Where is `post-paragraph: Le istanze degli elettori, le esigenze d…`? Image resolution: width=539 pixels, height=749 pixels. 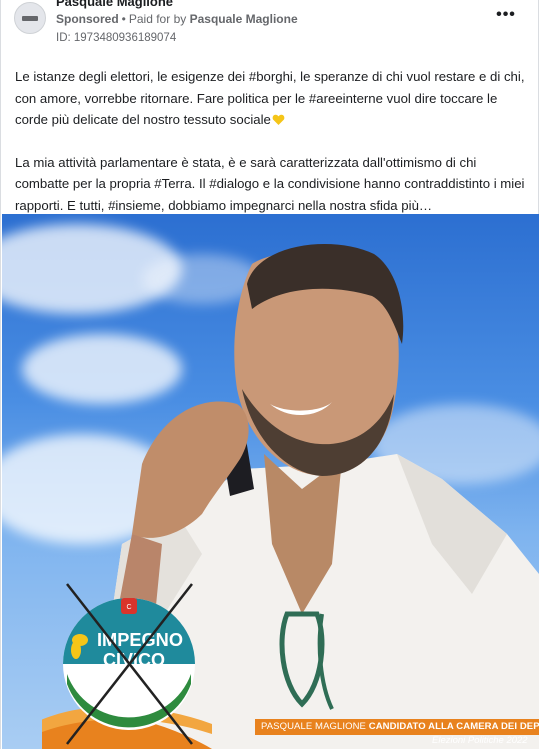
post-paragraph: Le istanze degli elettori, le esigenze d… is located at coordinates (271, 98).